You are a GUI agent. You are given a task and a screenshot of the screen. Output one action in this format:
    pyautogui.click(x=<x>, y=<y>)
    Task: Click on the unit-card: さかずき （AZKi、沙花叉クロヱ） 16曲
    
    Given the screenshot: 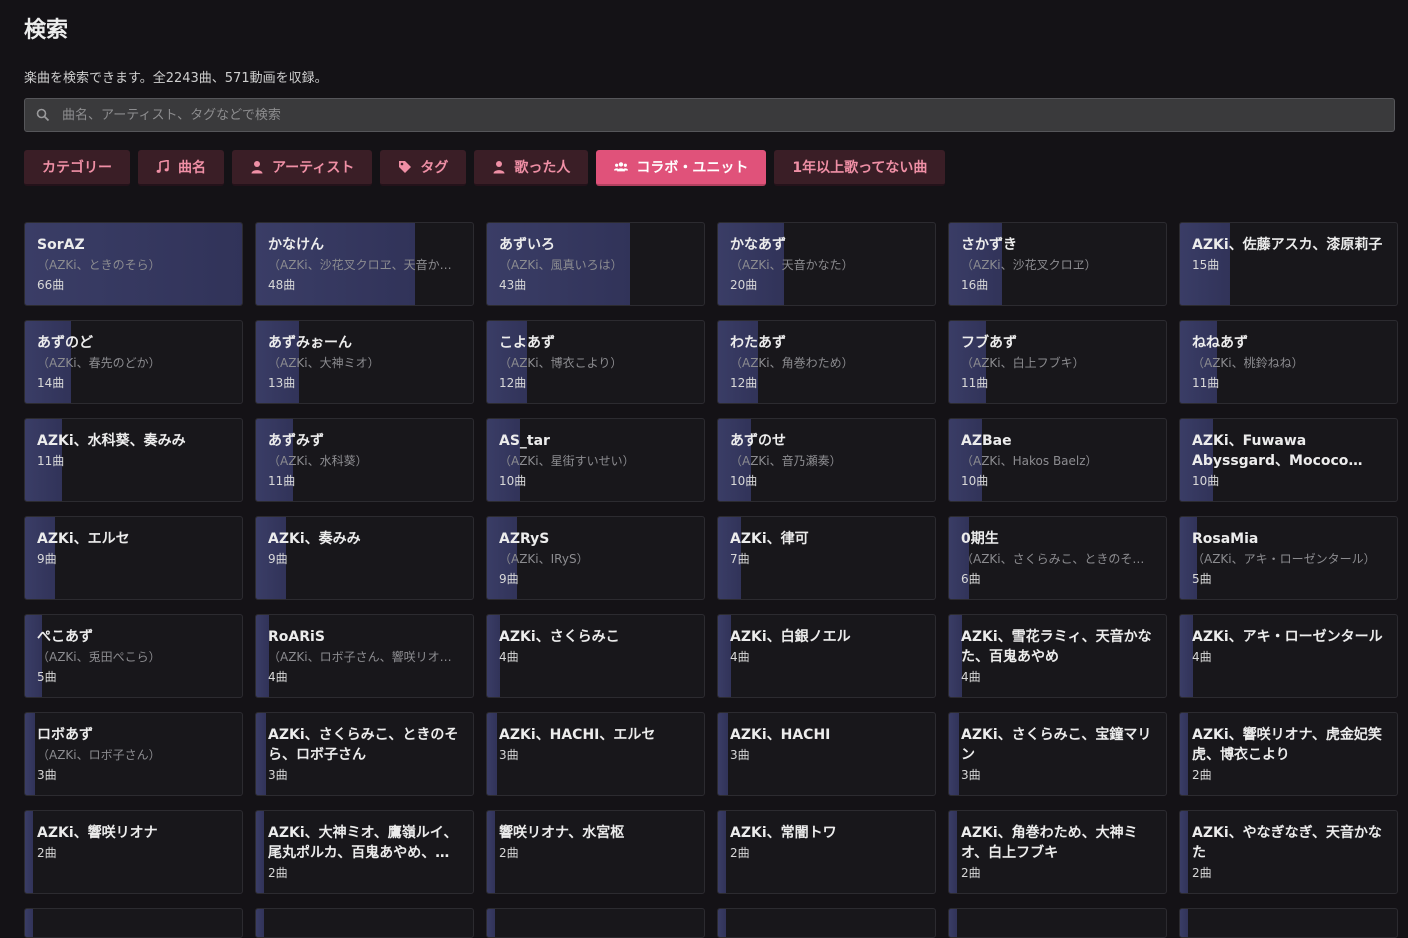 What is the action you would take?
    pyautogui.click(x=1057, y=264)
    